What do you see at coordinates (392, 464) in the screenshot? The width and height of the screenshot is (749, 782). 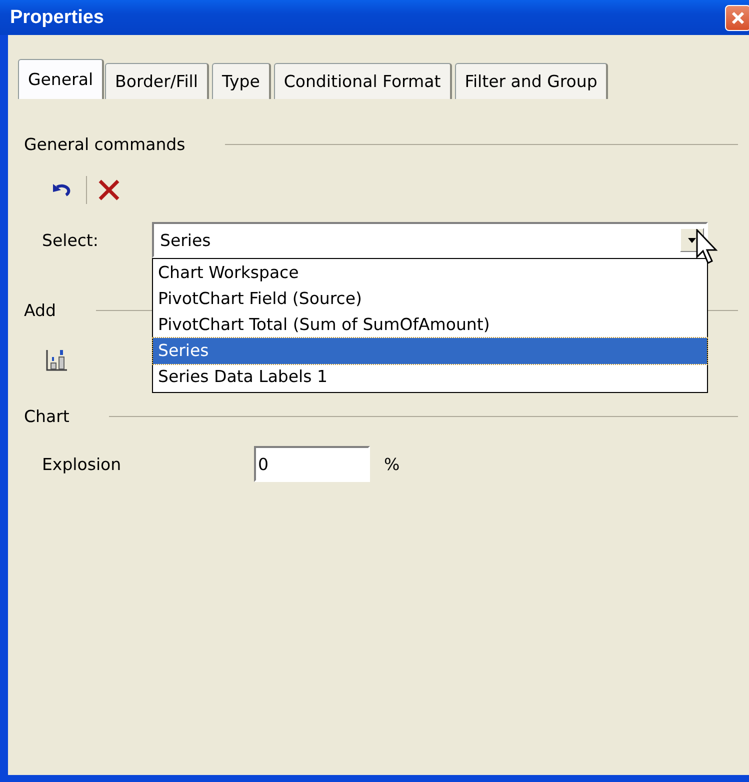 I see `unit-label: %` at bounding box center [392, 464].